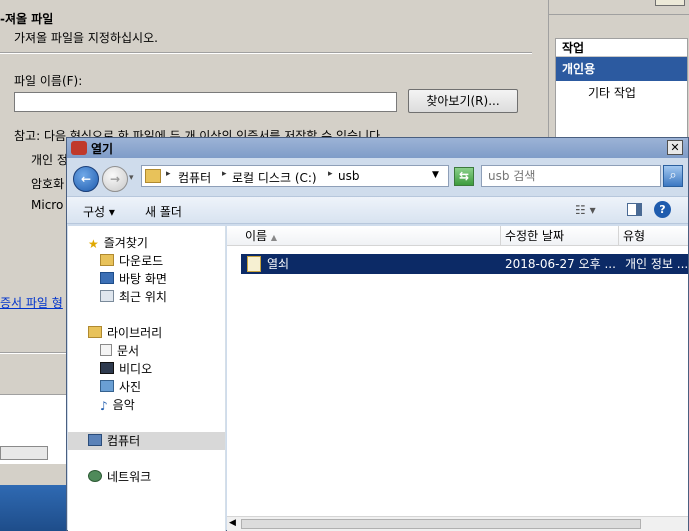 The image size is (689, 531). Describe the element at coordinates (123, 405) in the screenshot. I see `nav-label: 음악` at that location.